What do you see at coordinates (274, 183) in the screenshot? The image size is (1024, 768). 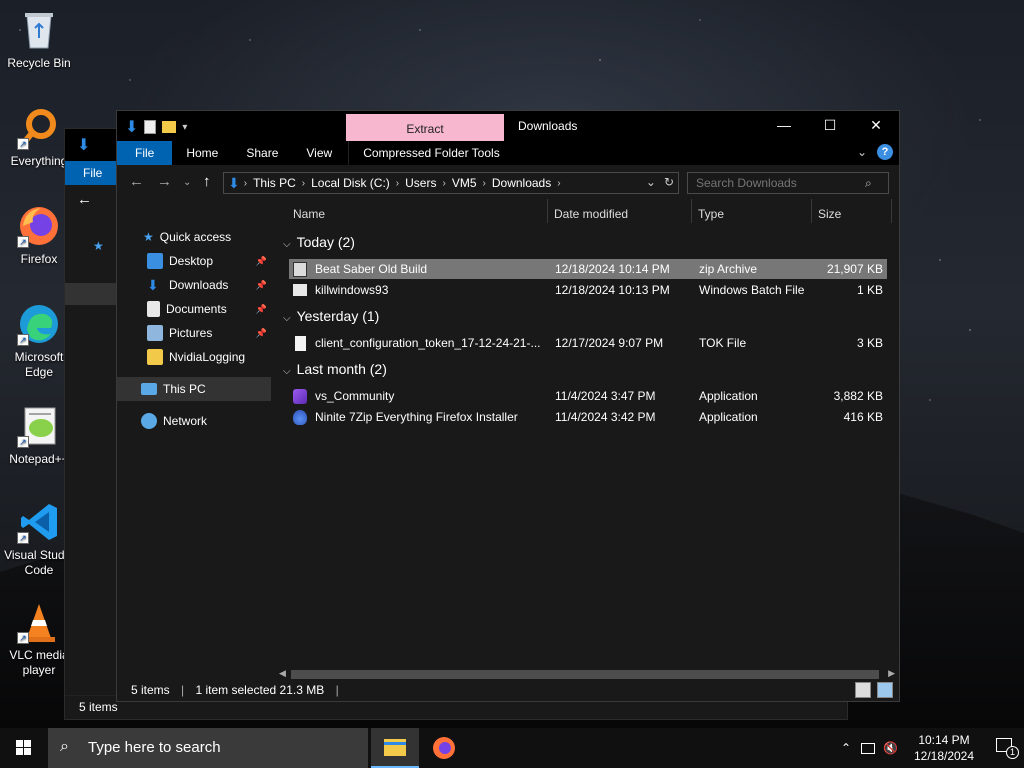 I see `breadcrumb-this-pc: This PC` at bounding box center [274, 183].